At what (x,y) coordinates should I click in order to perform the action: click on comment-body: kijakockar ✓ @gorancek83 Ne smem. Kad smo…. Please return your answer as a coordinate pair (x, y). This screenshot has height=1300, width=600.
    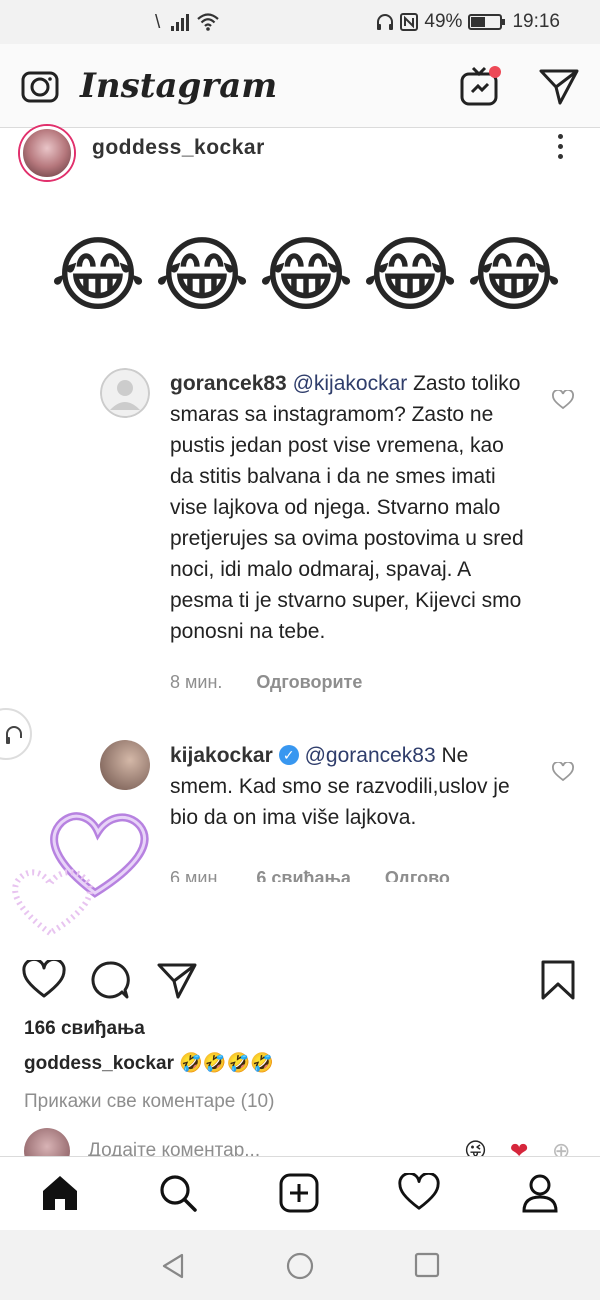
    Looking at the image, I should click on (350, 786).